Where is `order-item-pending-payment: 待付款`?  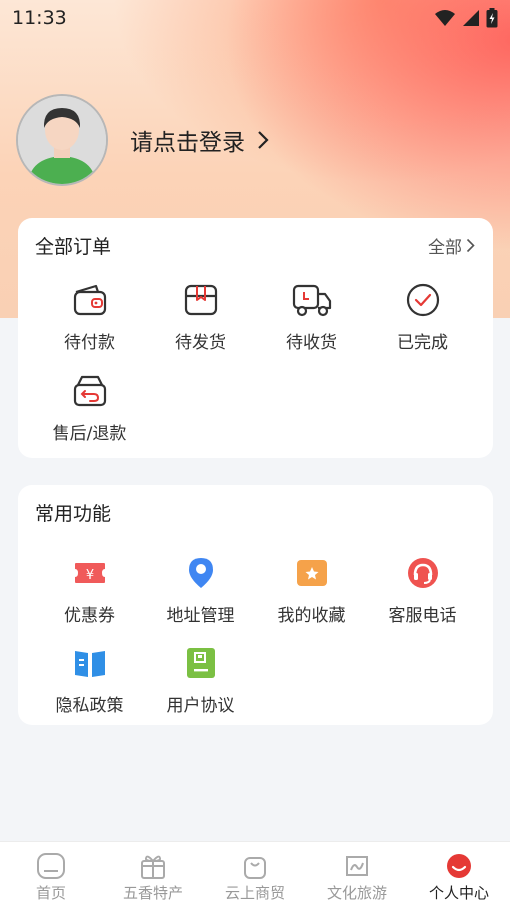 order-item-pending-payment: 待付款 is located at coordinates (89, 316).